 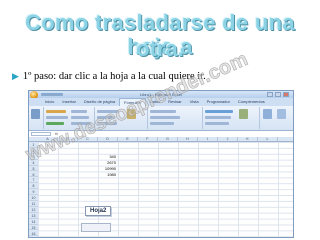 I want to click on more-functions-button, so click(x=107, y=123).